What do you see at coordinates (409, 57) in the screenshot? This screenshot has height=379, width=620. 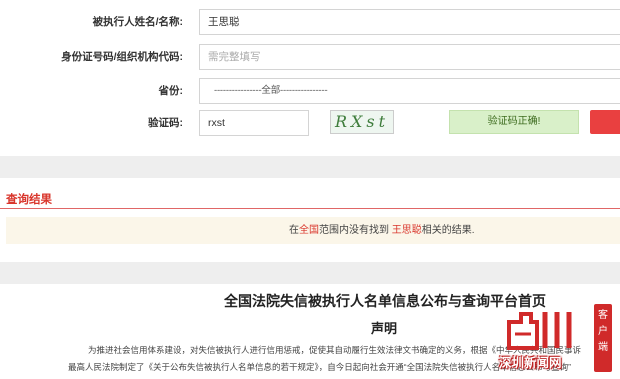 I see `id-input: 需完整填写` at bounding box center [409, 57].